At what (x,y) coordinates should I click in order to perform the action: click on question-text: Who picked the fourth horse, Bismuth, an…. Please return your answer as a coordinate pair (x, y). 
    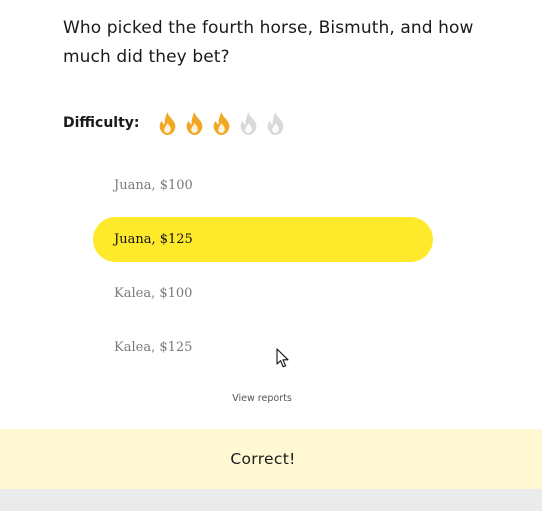
    Looking at the image, I should click on (268, 42).